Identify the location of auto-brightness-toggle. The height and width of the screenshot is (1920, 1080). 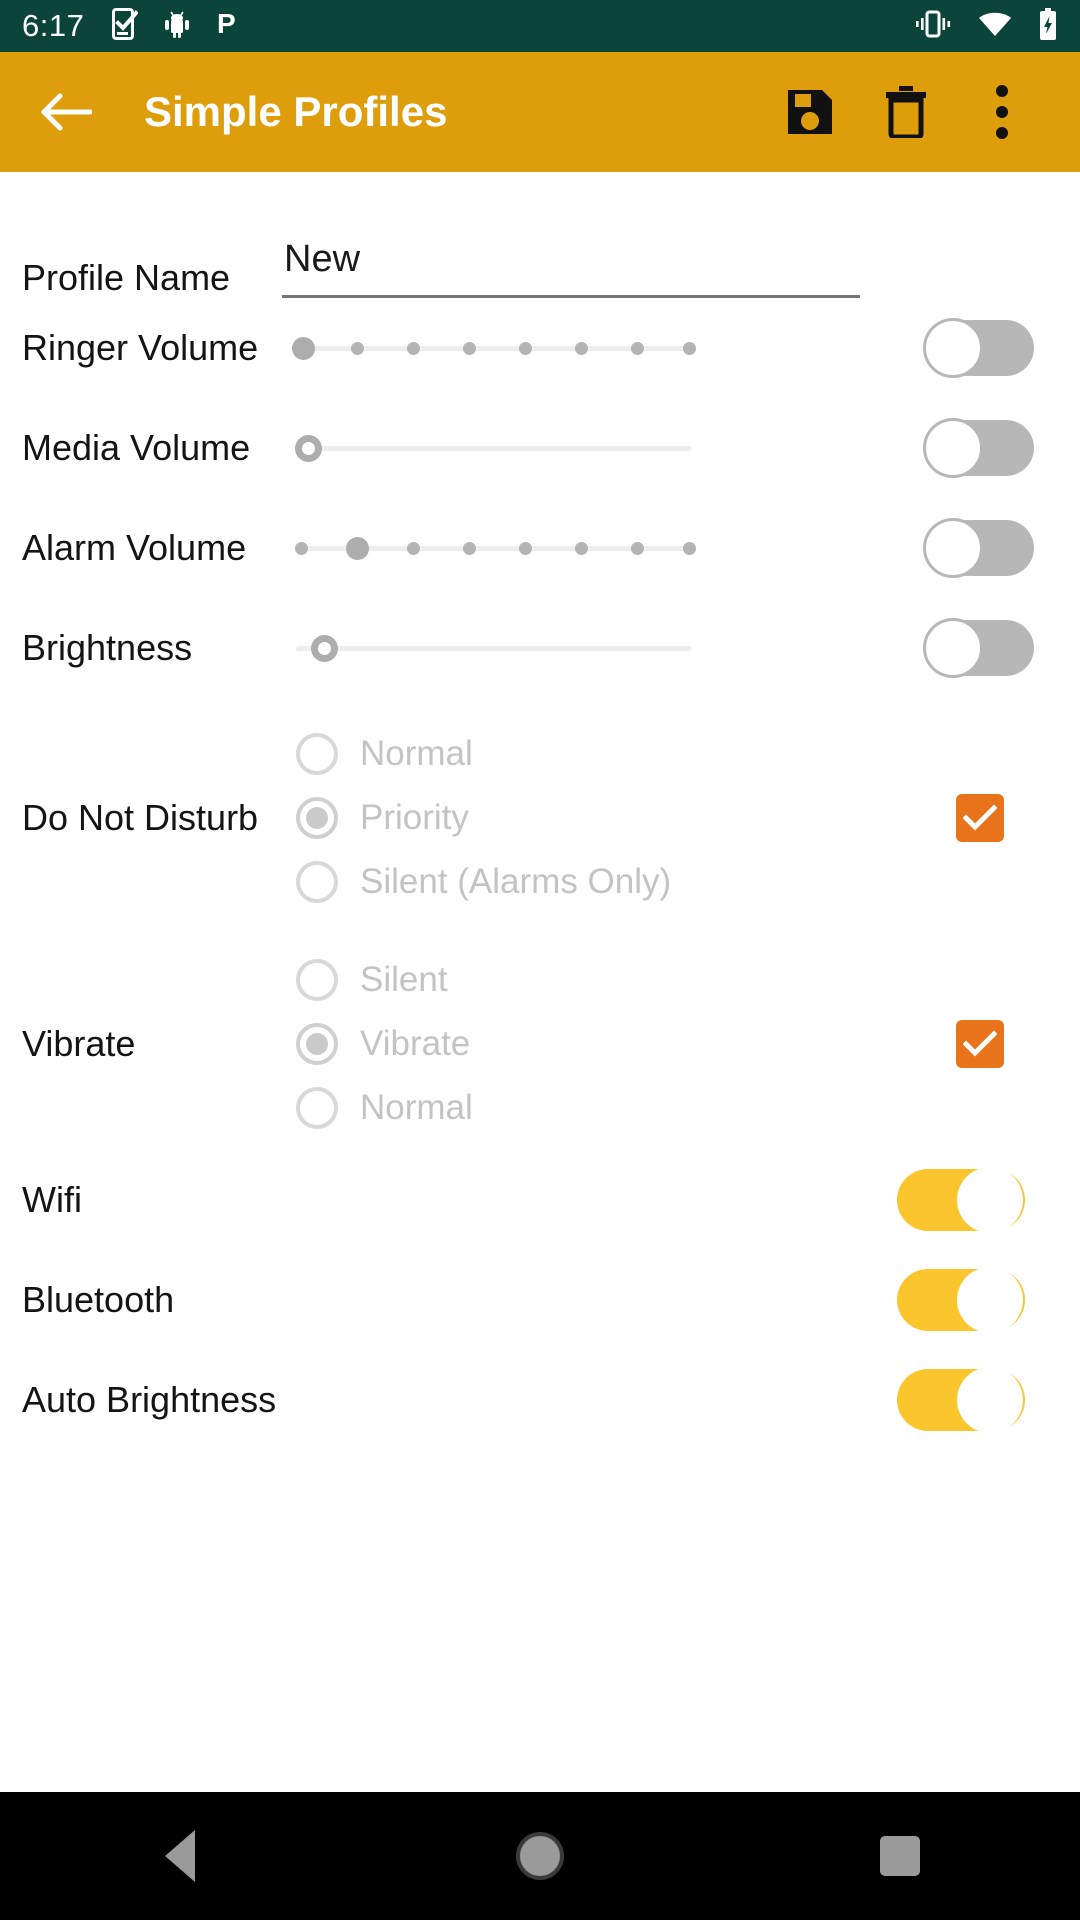
(961, 1400).